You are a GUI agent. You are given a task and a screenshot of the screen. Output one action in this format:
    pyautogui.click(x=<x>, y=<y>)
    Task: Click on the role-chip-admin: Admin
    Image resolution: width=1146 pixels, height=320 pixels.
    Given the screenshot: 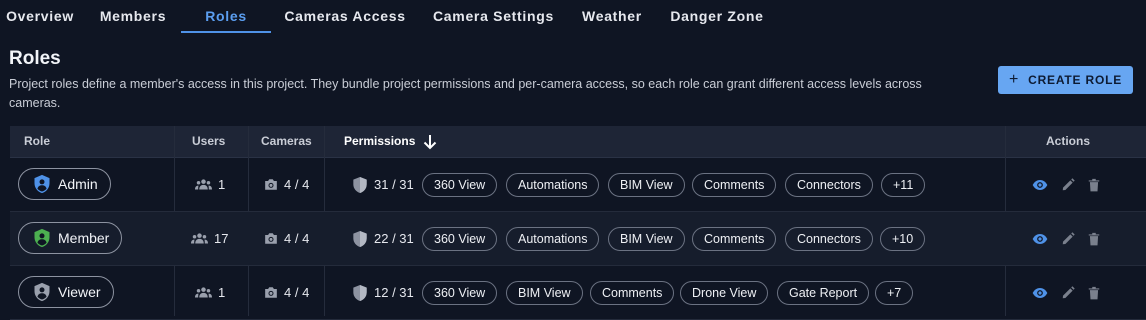 What is the action you would take?
    pyautogui.click(x=64, y=184)
    